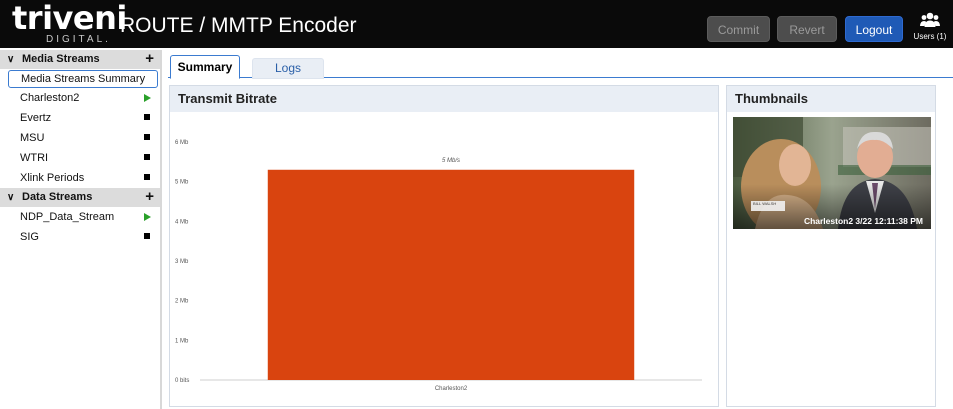 The width and height of the screenshot is (953, 409). What do you see at coordinates (238, 25) in the screenshot?
I see `app-title: ROUTE / MMTP Encoder` at bounding box center [238, 25].